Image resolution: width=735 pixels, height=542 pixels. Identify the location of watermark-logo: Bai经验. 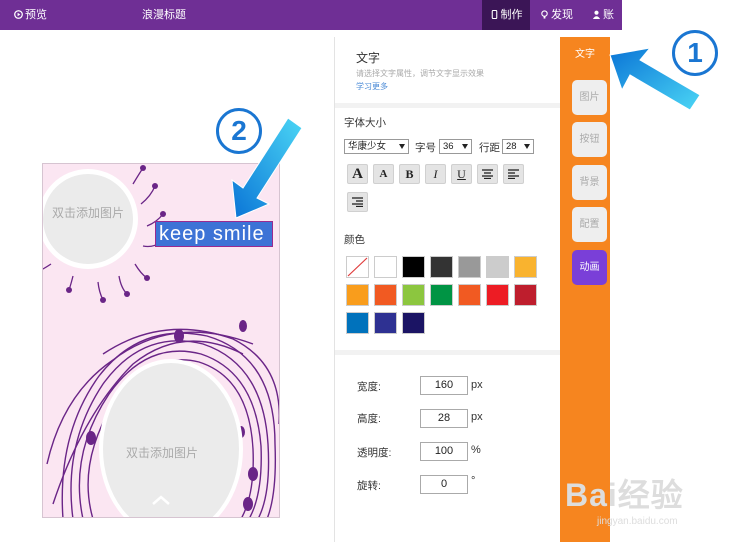
(624, 495).